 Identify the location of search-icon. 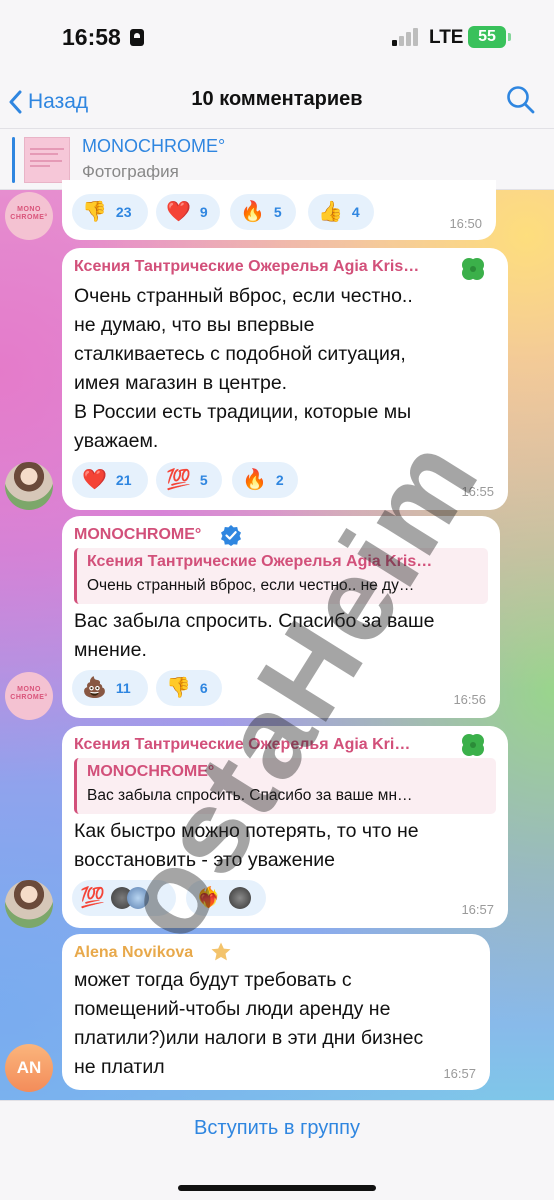
(521, 100).